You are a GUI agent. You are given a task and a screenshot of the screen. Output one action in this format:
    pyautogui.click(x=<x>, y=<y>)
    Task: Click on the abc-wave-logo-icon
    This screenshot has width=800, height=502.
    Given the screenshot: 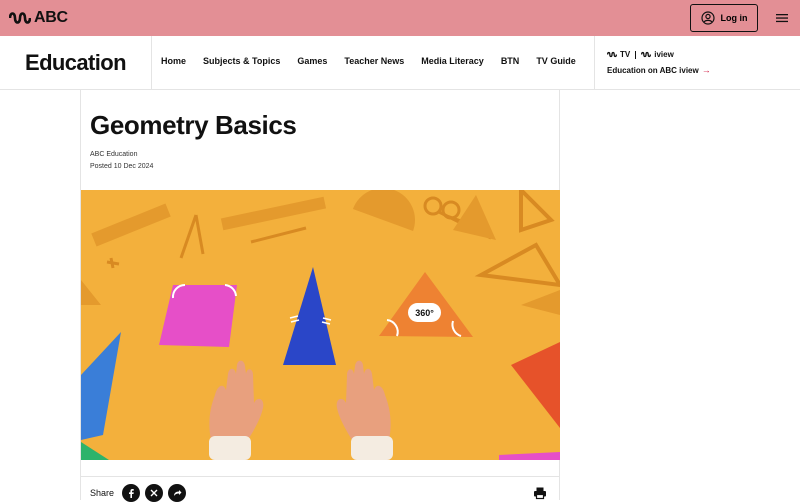 What is the action you would take?
    pyautogui.click(x=20, y=18)
    